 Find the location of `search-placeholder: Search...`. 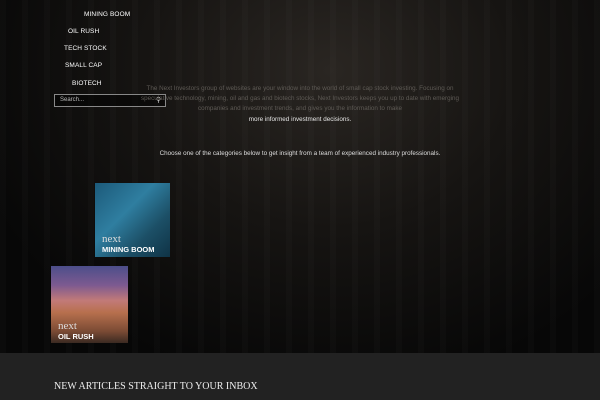

search-placeholder: Search... is located at coordinates (72, 100).